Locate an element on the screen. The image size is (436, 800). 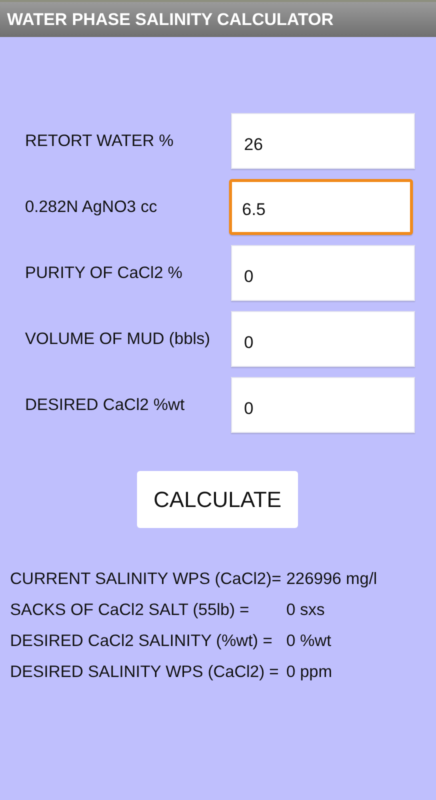
result-value: 0 ppm is located at coordinates (310, 672).